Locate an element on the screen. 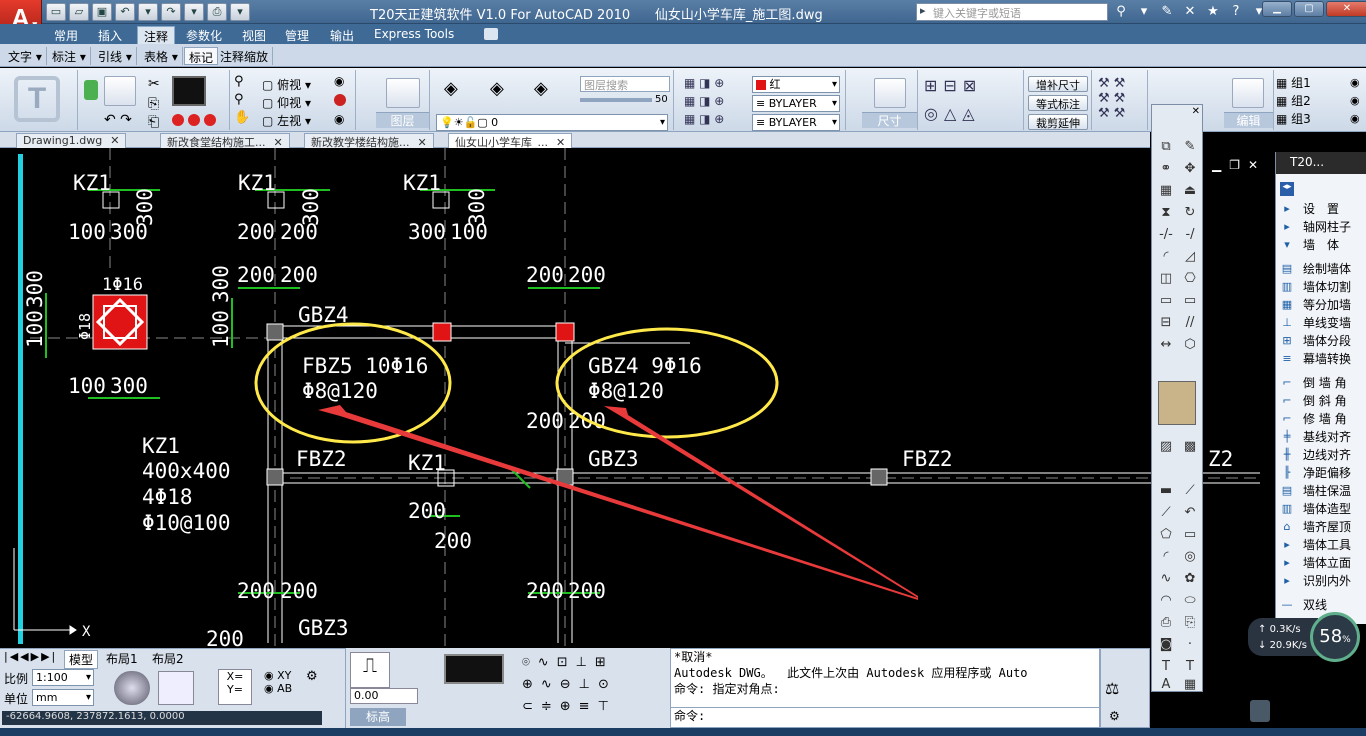  maximize-button: ▢ is located at coordinates (1309, 9).